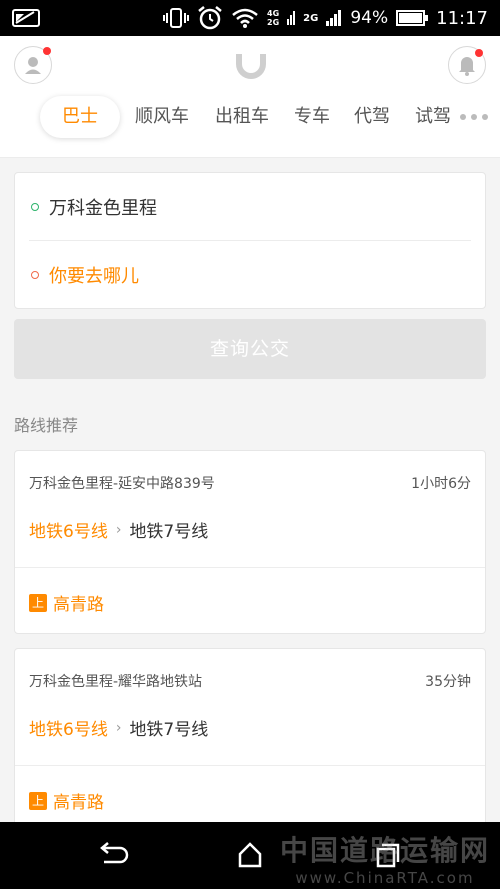 This screenshot has width=500, height=889. I want to click on header: 巴士 顺风车 出租车 专车 代驾 试驾, so click(250, 97).